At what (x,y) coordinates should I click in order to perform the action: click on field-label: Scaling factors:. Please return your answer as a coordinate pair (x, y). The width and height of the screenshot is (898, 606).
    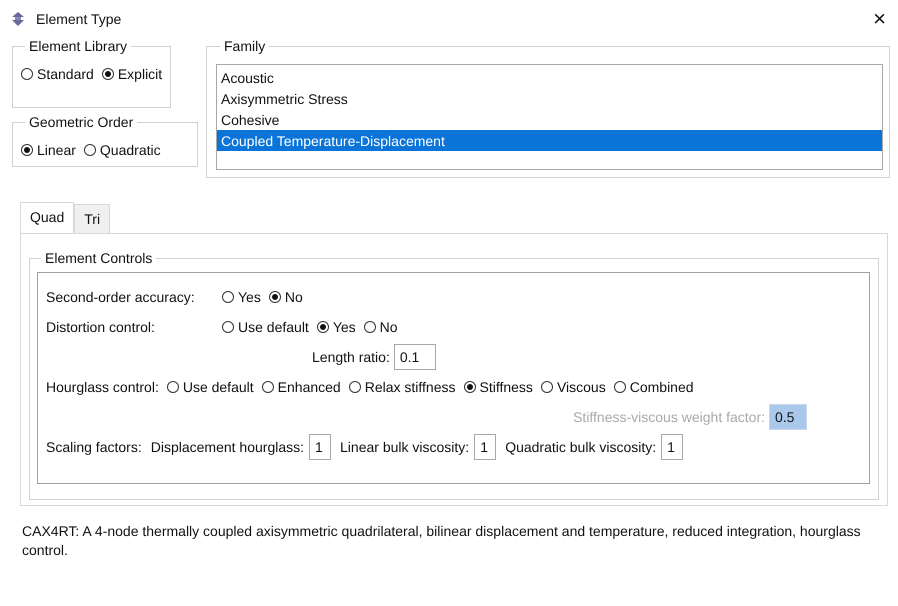
    Looking at the image, I should click on (94, 447).